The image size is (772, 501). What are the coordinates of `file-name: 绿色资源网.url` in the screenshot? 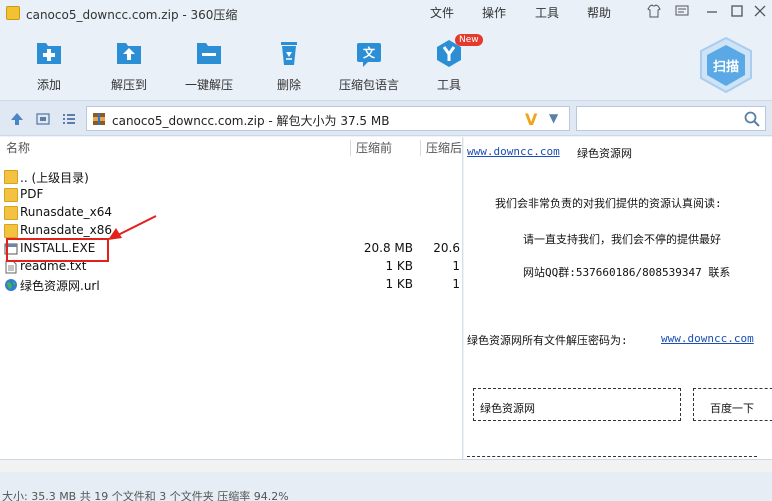 It's located at (60, 286).